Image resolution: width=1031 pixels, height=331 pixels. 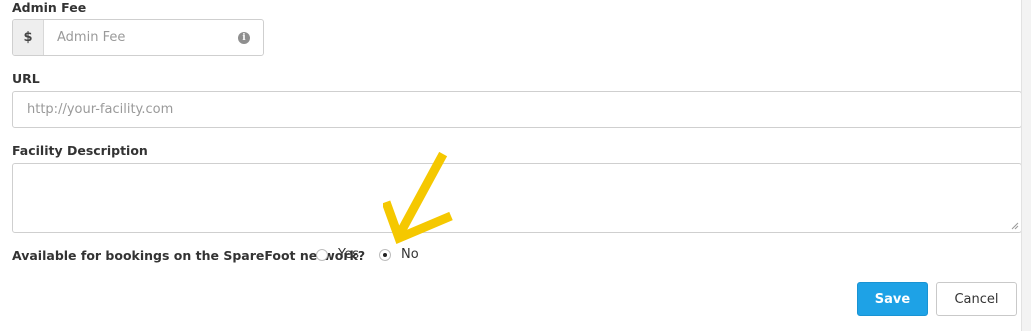 What do you see at coordinates (1015, 226) in the screenshot?
I see `resize-handle-icon` at bounding box center [1015, 226].